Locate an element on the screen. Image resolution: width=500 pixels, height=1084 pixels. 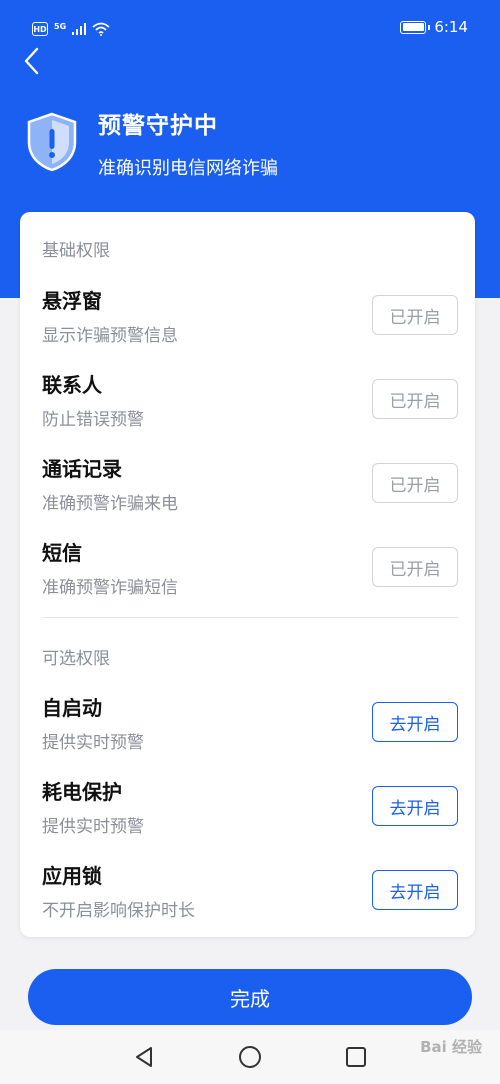
triangle-back-icon is located at coordinates (144, 1057).